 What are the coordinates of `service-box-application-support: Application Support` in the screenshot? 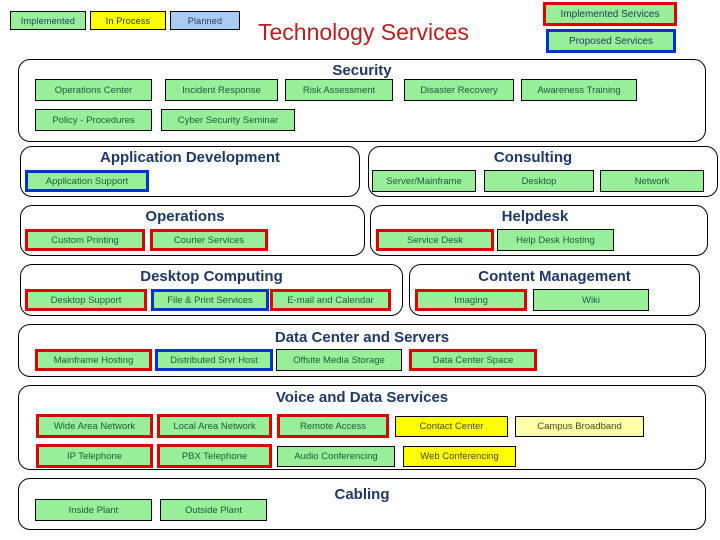 It's located at (87, 181).